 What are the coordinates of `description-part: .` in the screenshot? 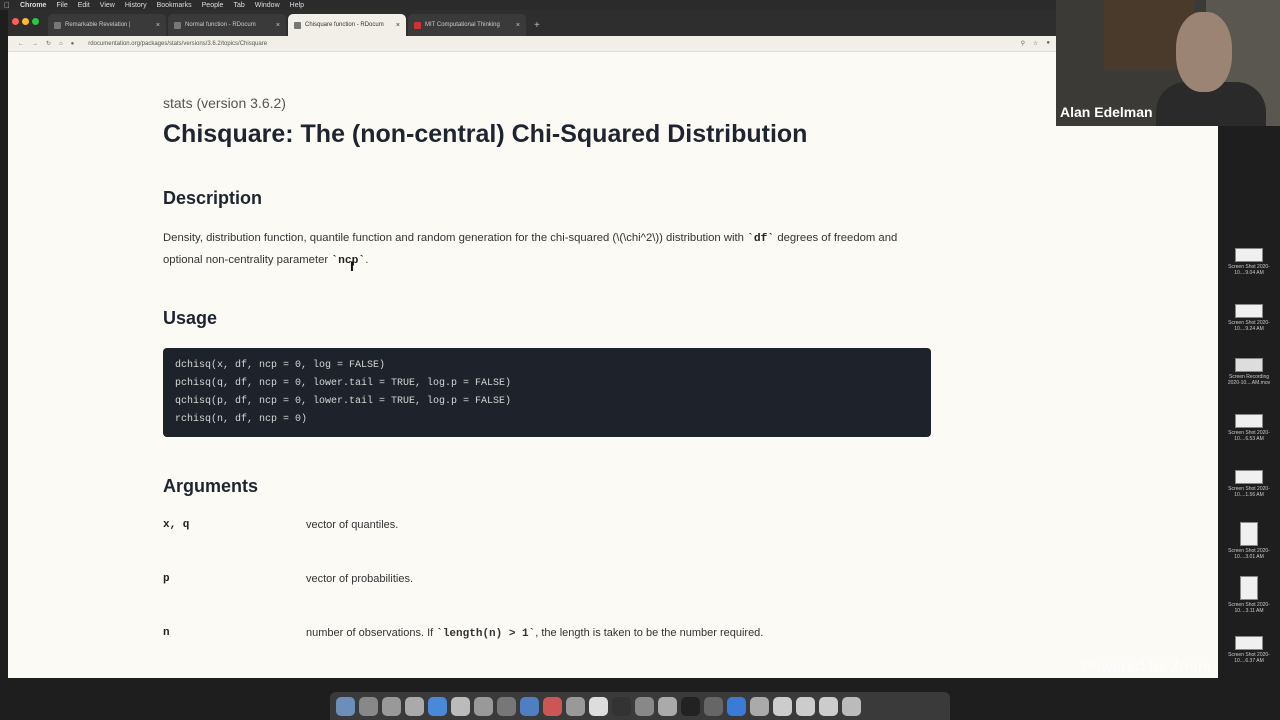 It's located at (367, 260).